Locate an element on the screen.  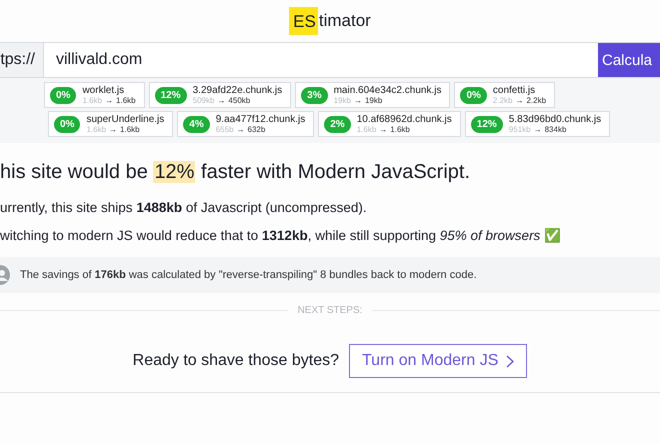
summary-text: witching to modern JS would reduce that to 1312kb, while still supporting 95% of browsers ✅ is located at coordinates (281, 235).